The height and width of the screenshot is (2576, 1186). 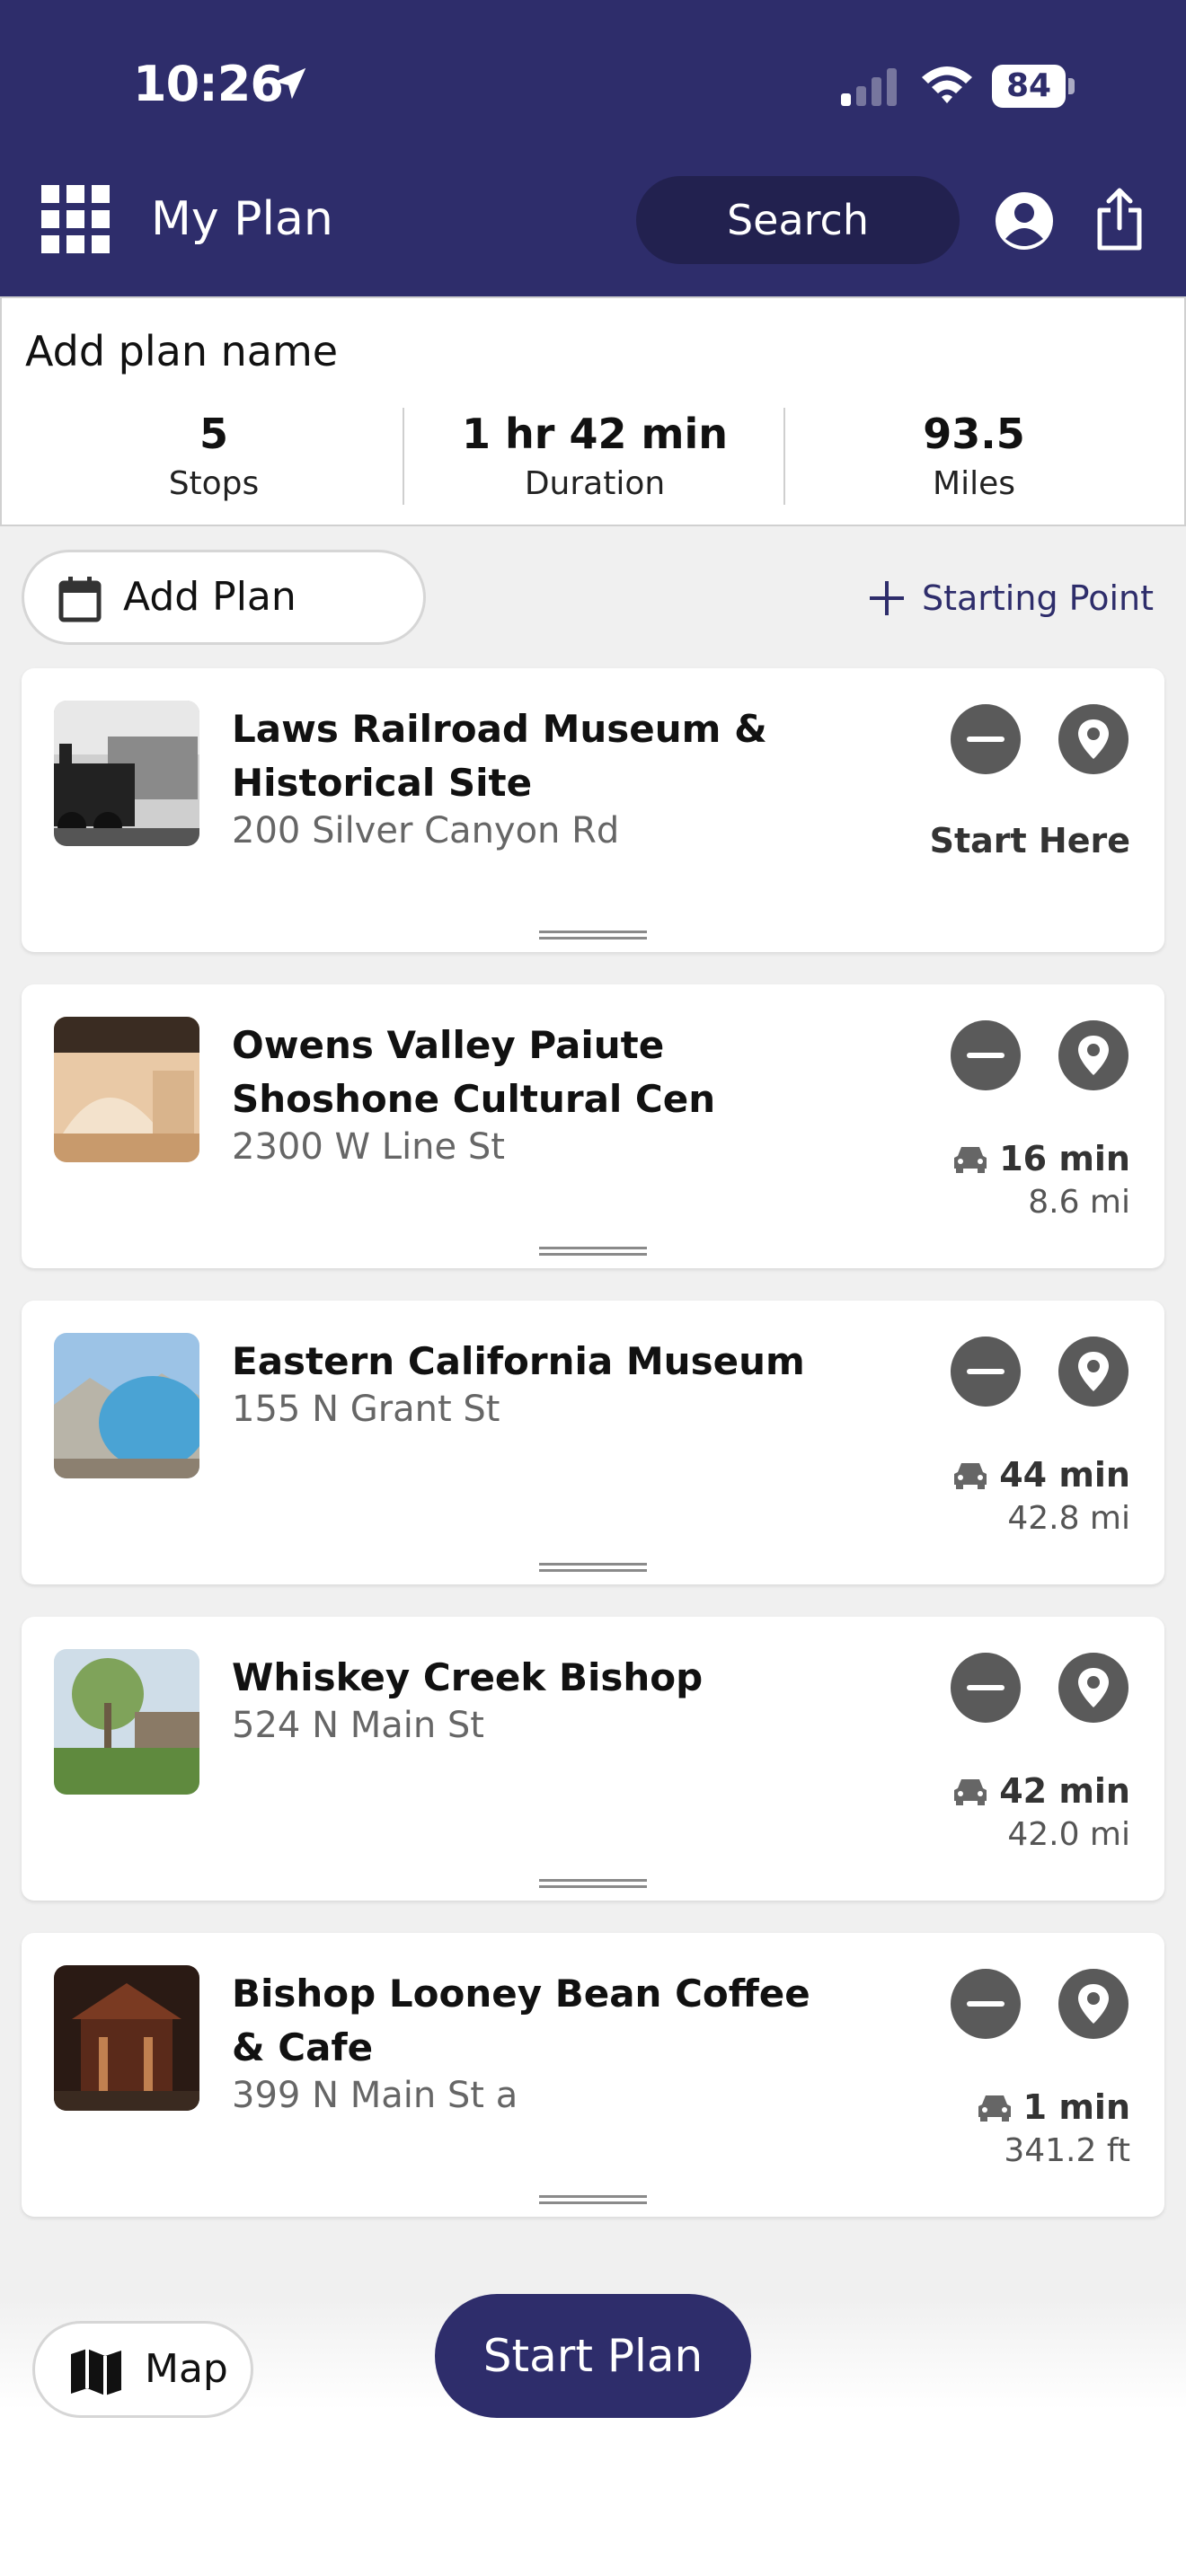 What do you see at coordinates (1041, 1496) in the screenshot?
I see `travel-info: 44 min 42.8 mi` at bounding box center [1041, 1496].